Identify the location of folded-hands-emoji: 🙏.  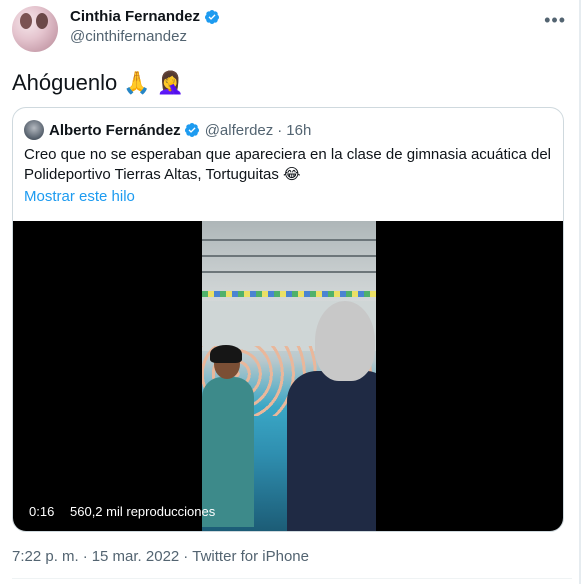
(137, 82).